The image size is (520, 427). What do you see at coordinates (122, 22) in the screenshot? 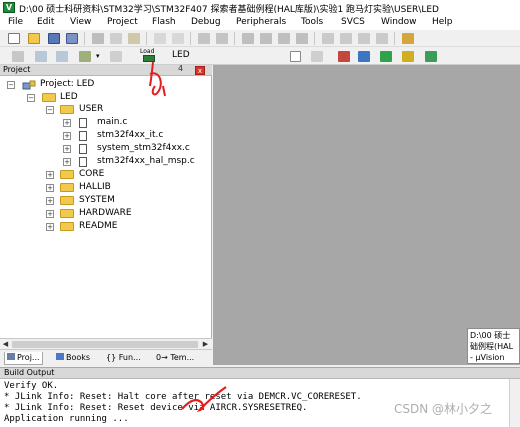
I see `menu-project: Project` at bounding box center [122, 22].